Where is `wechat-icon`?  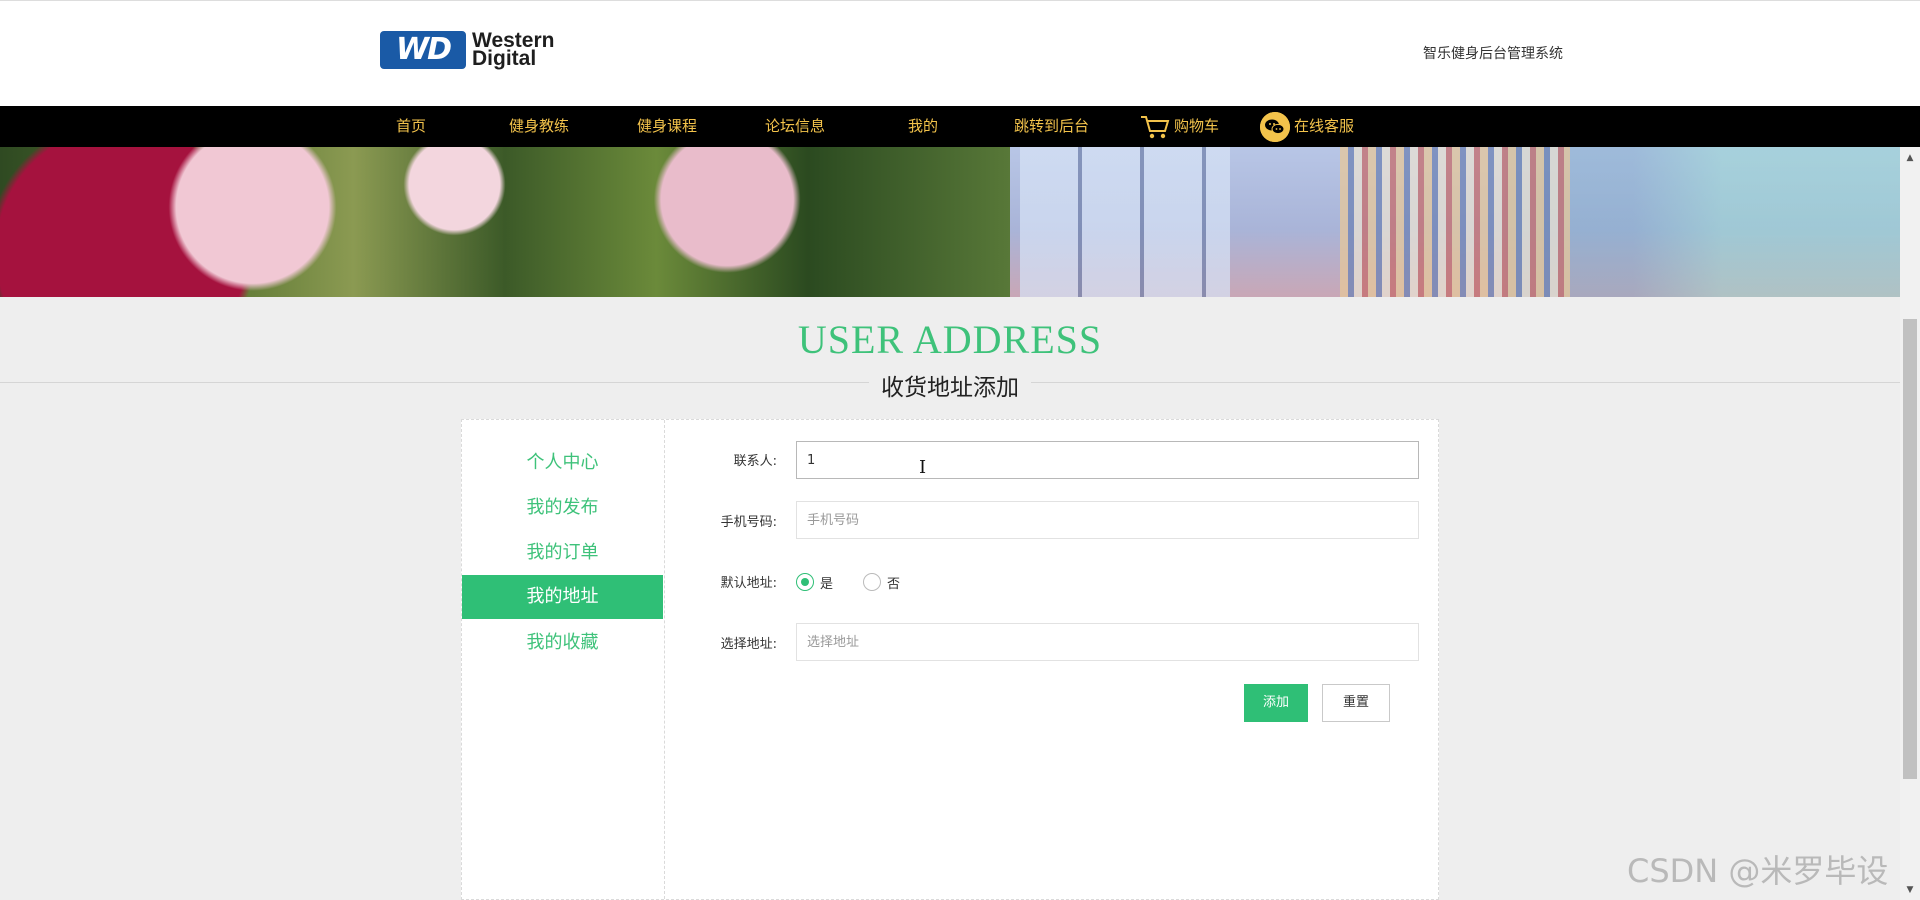 wechat-icon is located at coordinates (1275, 126).